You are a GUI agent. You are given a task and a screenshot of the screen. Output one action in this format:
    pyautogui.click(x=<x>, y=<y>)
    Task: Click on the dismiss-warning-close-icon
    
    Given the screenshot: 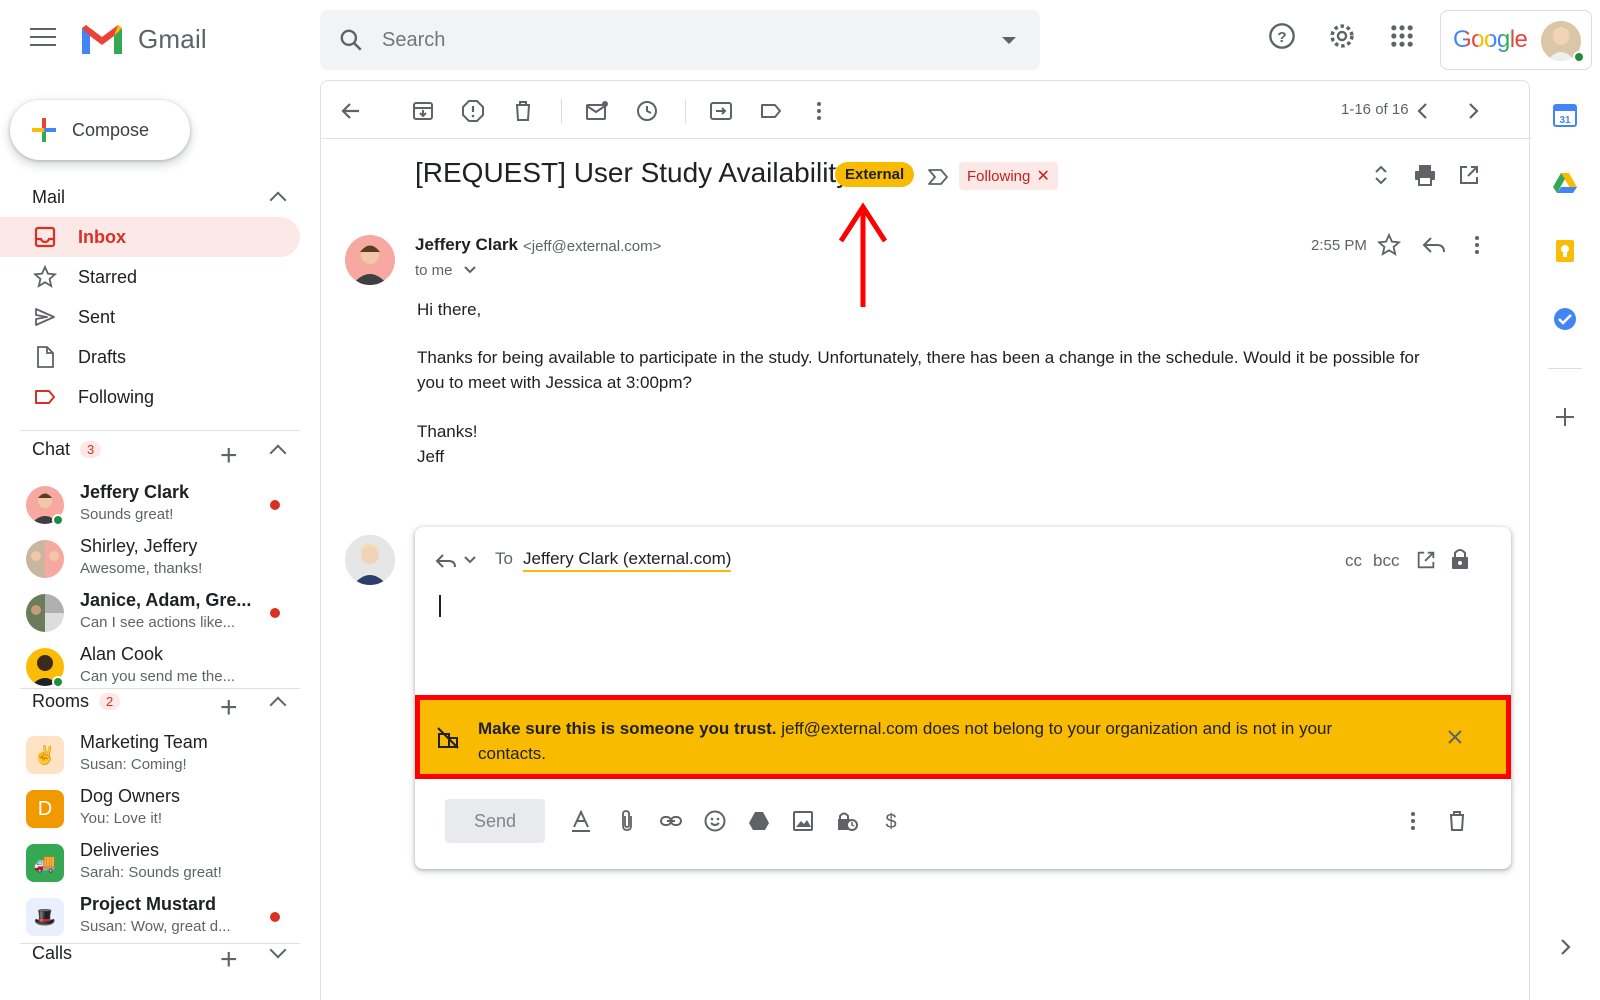 What is the action you would take?
    pyautogui.click(x=1455, y=737)
    